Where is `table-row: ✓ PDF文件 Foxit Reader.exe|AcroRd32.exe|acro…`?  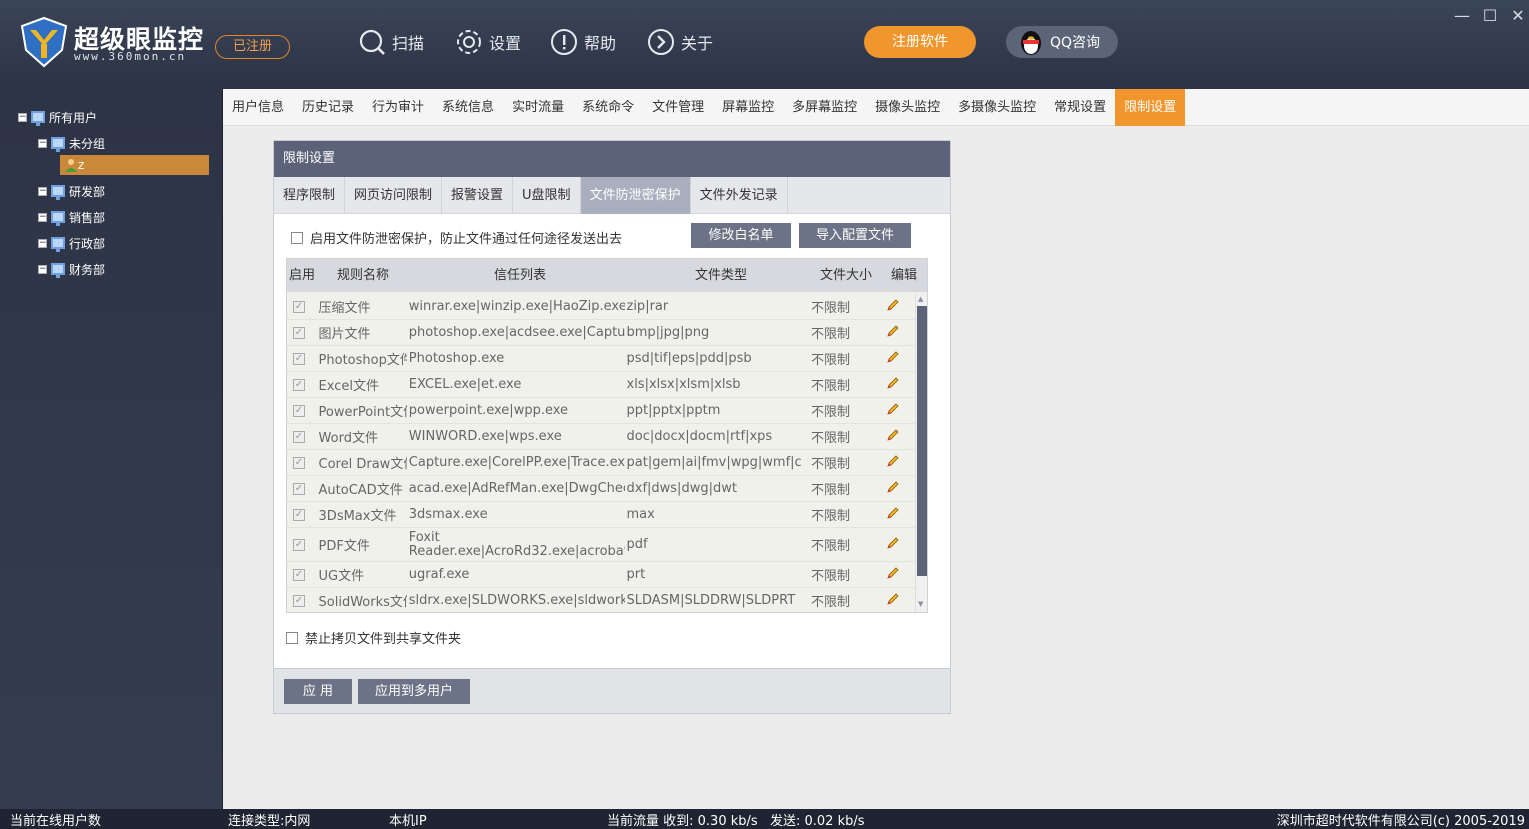
table-row: ✓ PDF文件 Foxit Reader.exe|AcroRd32.exe|acro… is located at coordinates (601, 545).